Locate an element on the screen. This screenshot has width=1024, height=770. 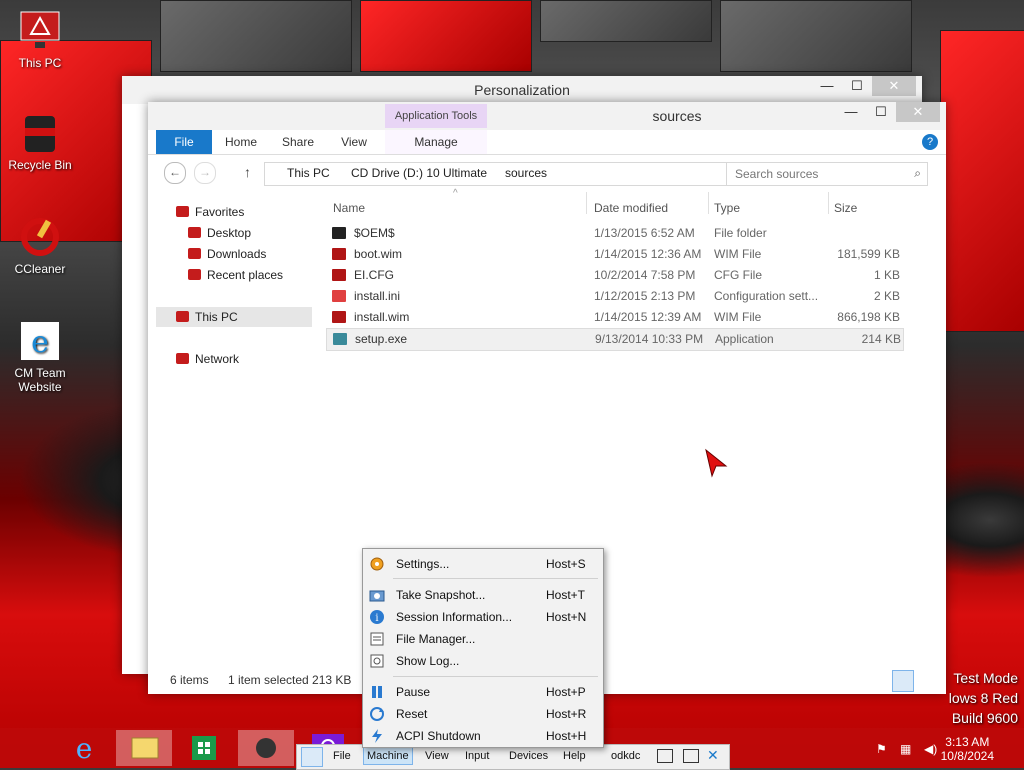
taskbar-internet-explorer: e is located at coordinates (84, 748).